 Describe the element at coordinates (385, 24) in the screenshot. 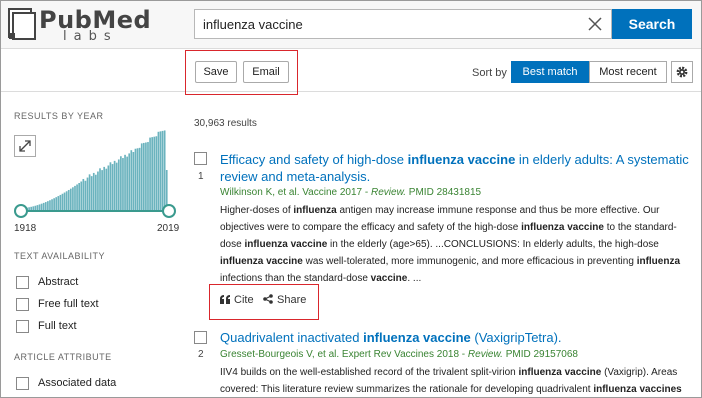

I see `search-input` at that location.